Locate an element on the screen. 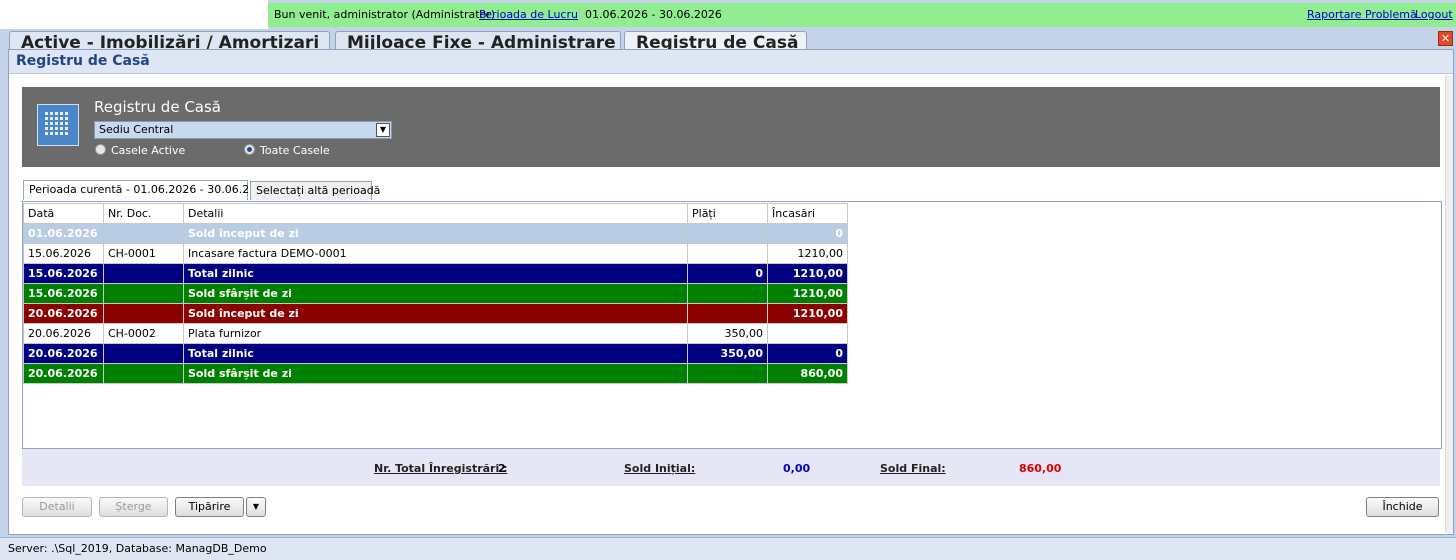 The image size is (1456, 560). column-header-date: Dată is located at coordinates (63, 213).